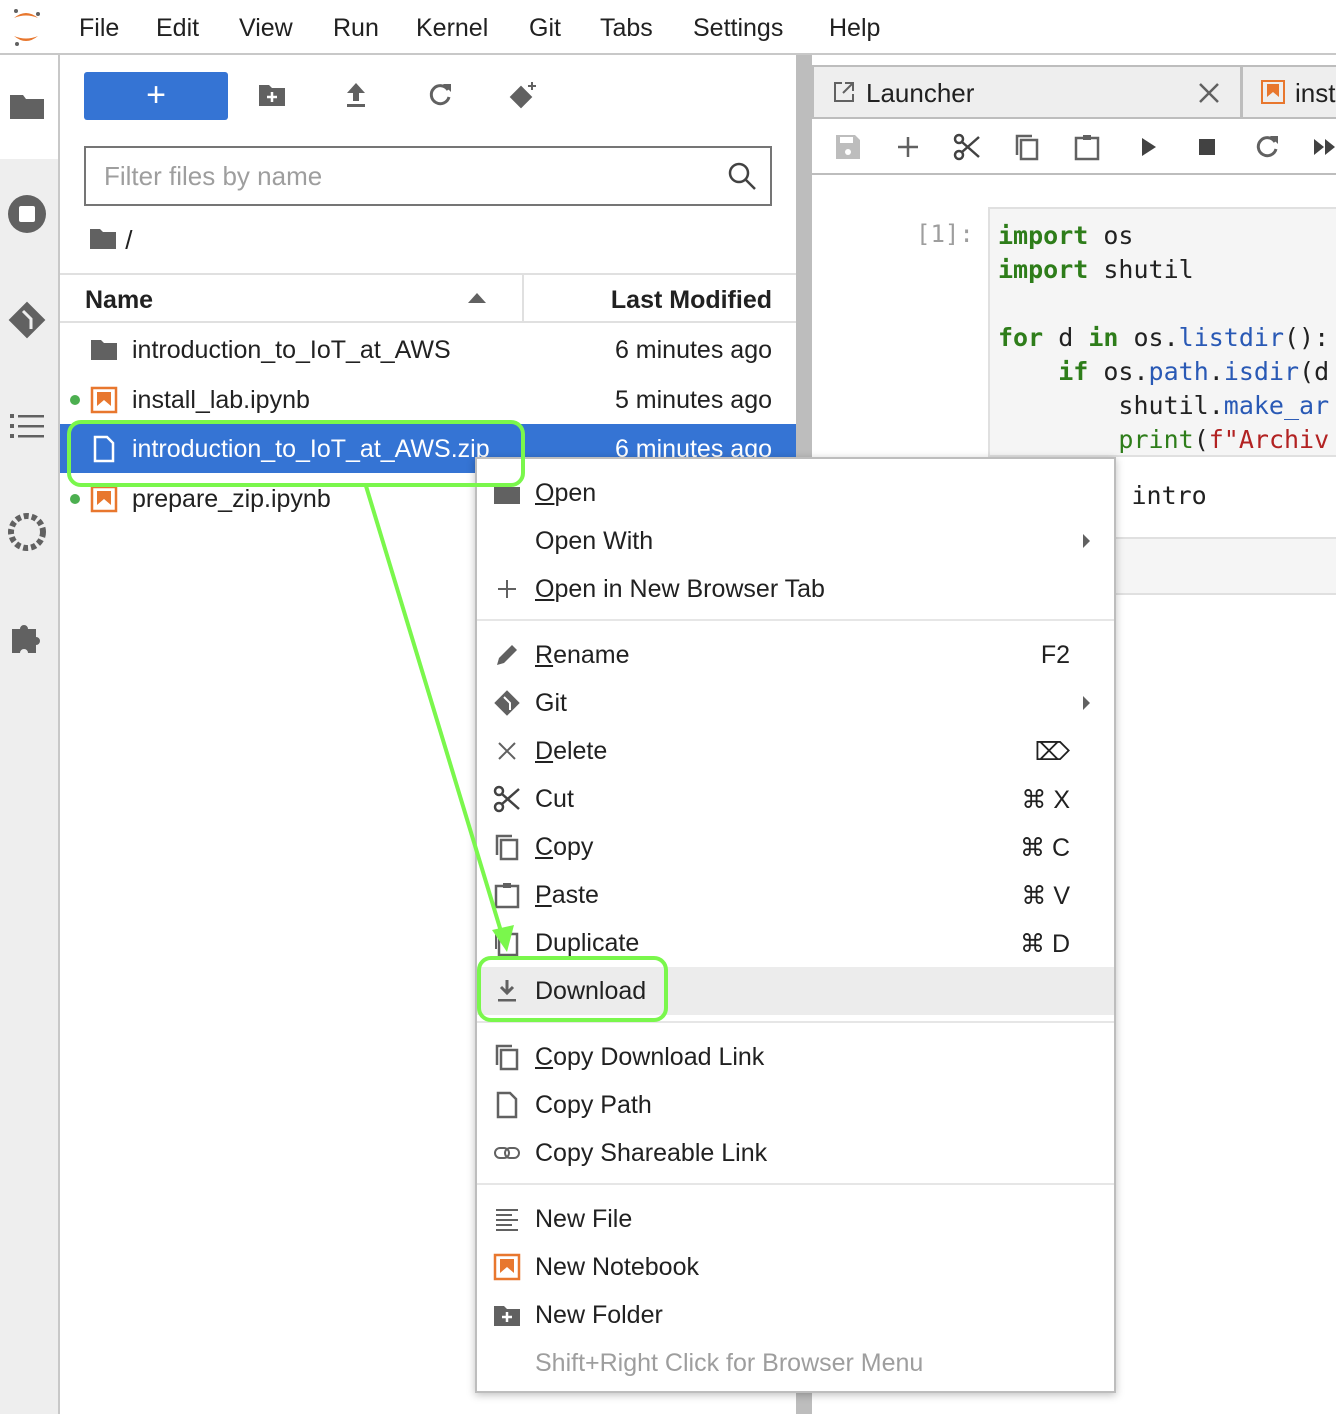 Image resolution: width=1336 pixels, height=1414 pixels. What do you see at coordinates (795, 541) in the screenshot?
I see `menu-item-open-with: Open With` at bounding box center [795, 541].